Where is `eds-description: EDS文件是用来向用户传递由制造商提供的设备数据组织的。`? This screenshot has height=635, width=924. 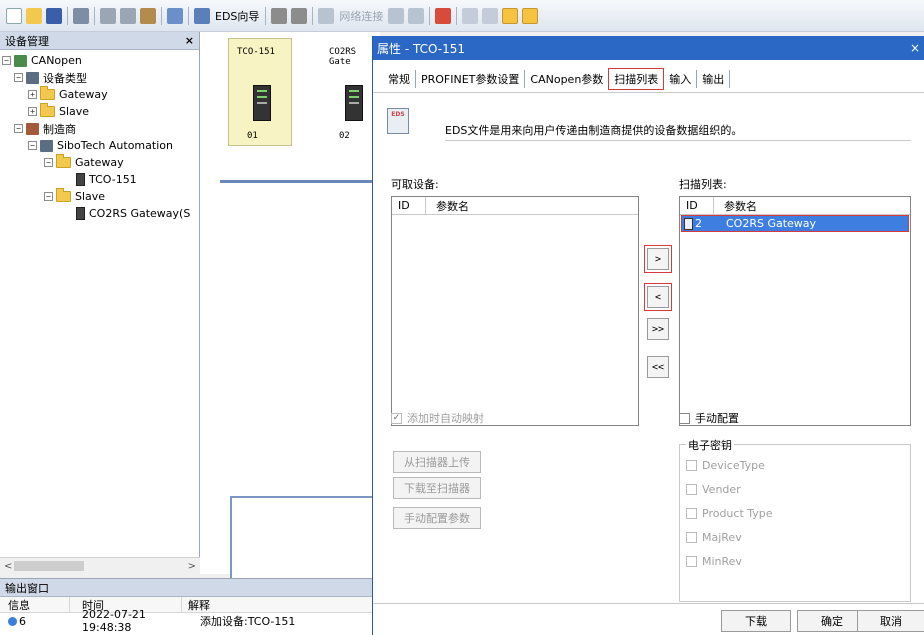 eds-description: EDS文件是用来向用户传递由制造商提供的设备数据组织的。 is located at coordinates (594, 130).